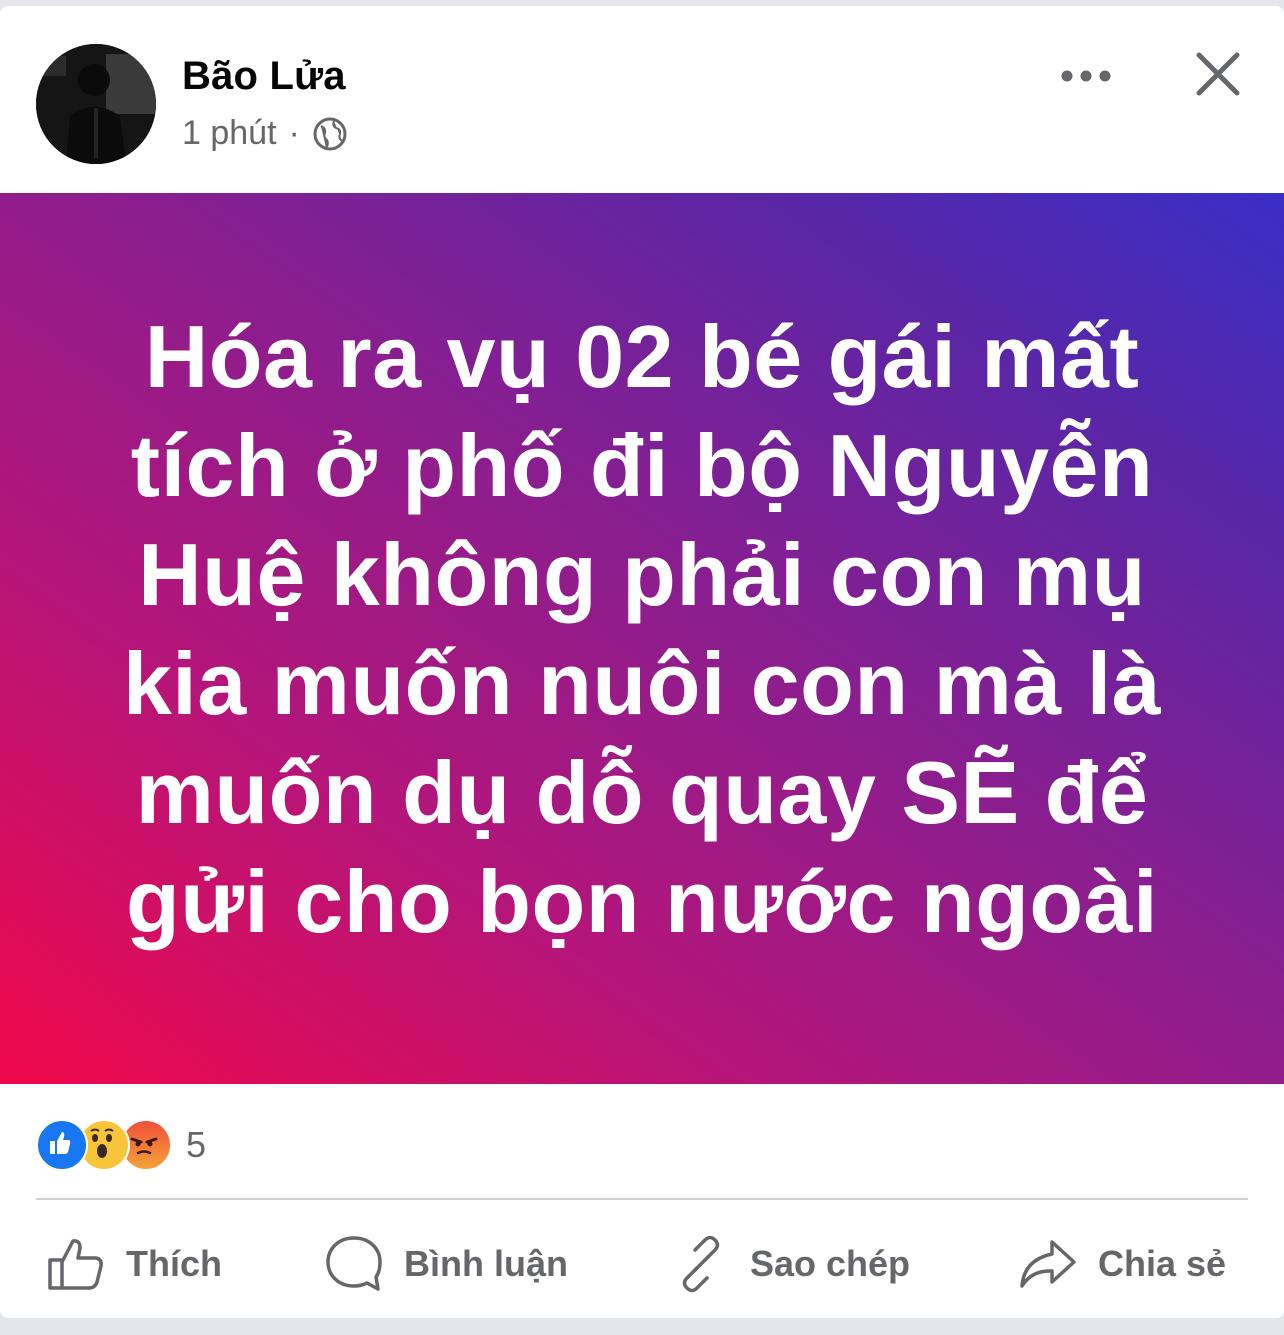 The height and width of the screenshot is (1335, 1284). Describe the element at coordinates (96, 104) in the screenshot. I see `avatar` at that location.